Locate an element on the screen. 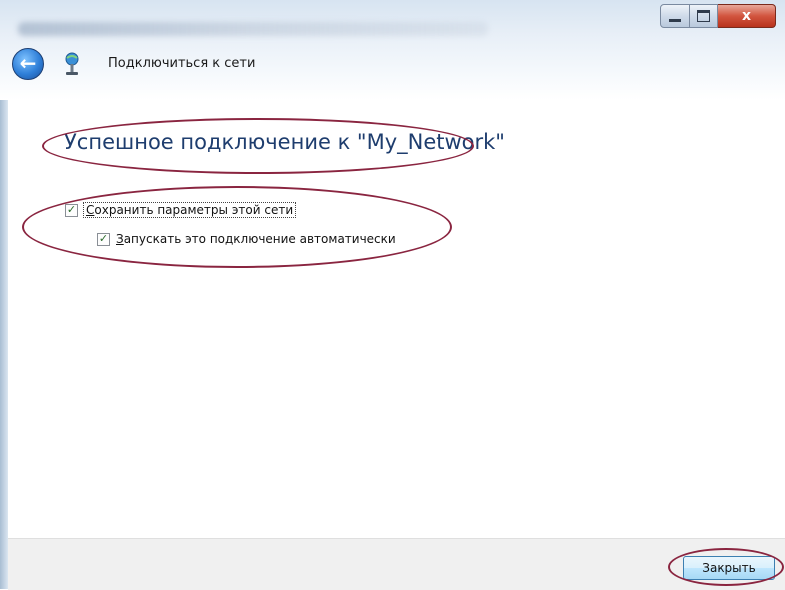 The height and width of the screenshot is (590, 785). window-frame-left is located at coordinates (4, 344).